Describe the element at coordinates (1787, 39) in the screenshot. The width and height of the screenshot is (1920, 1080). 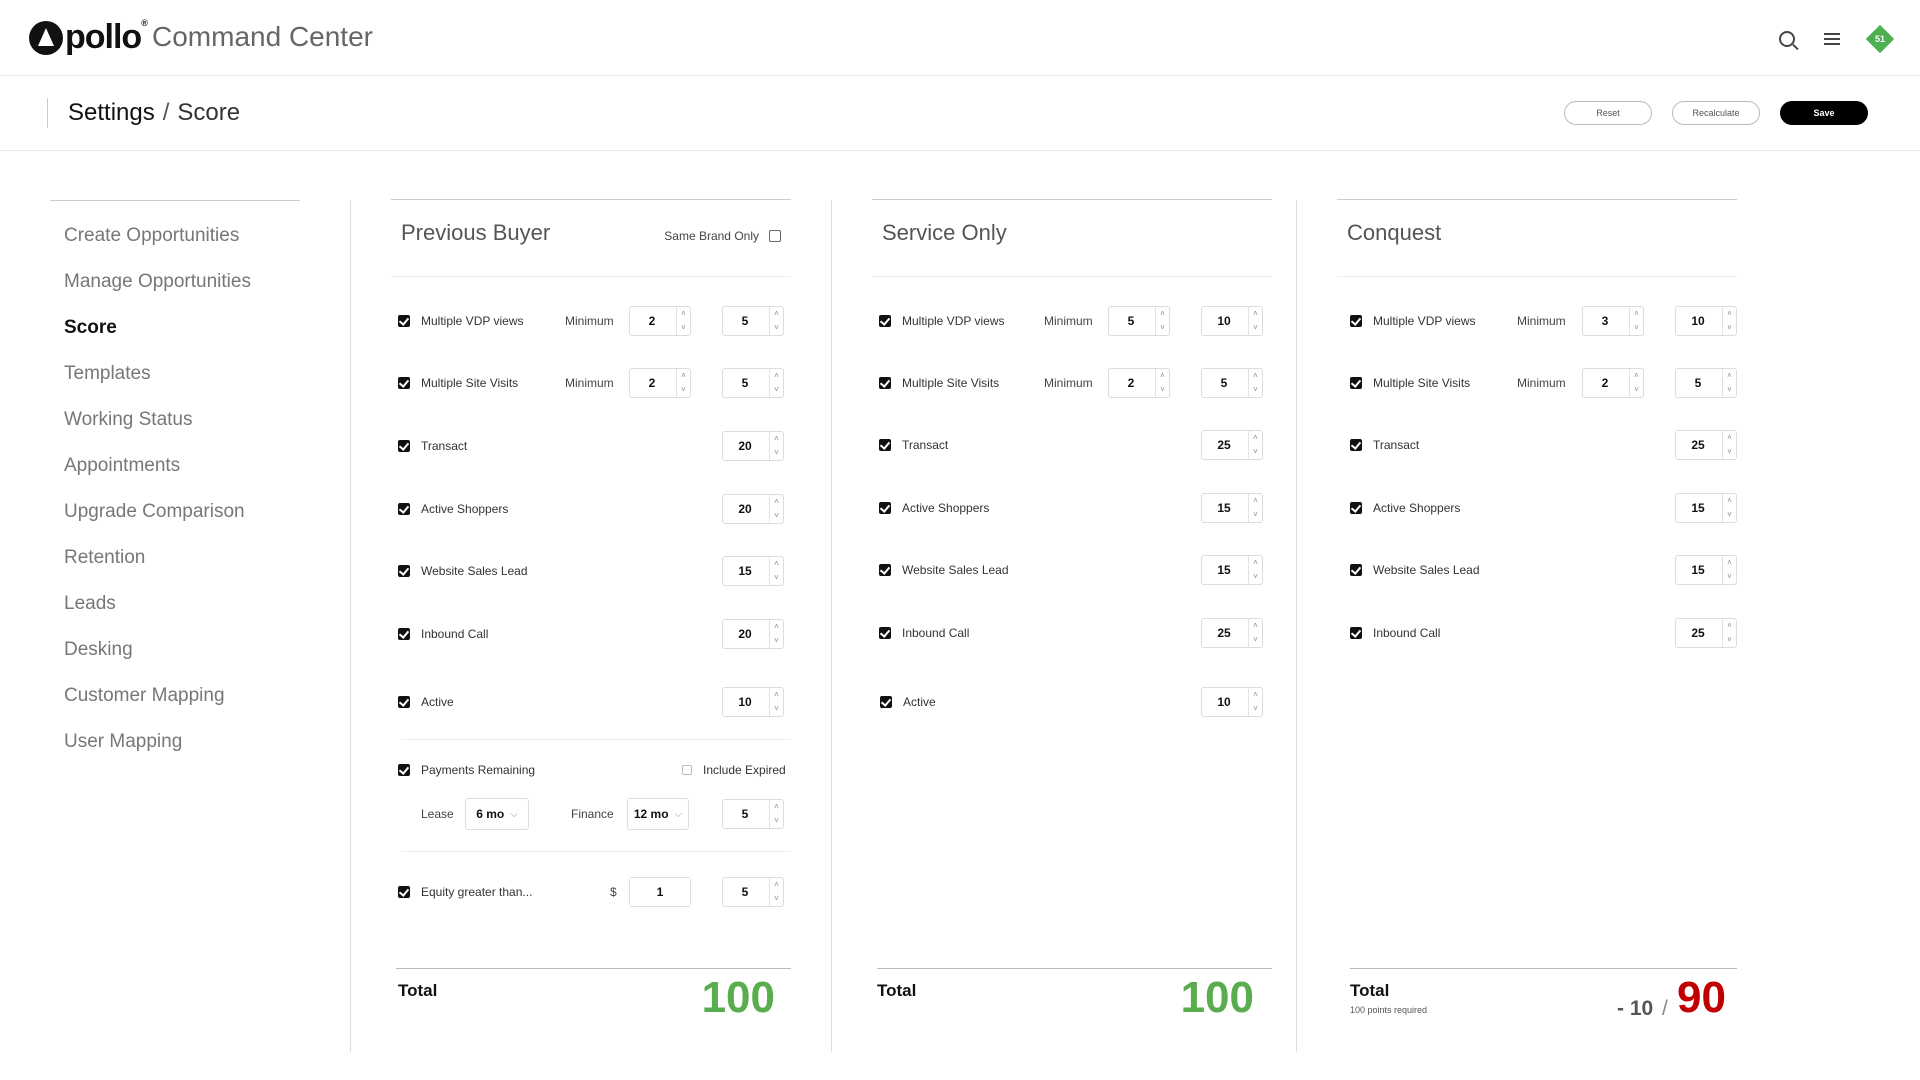
I see `search-icon` at that location.